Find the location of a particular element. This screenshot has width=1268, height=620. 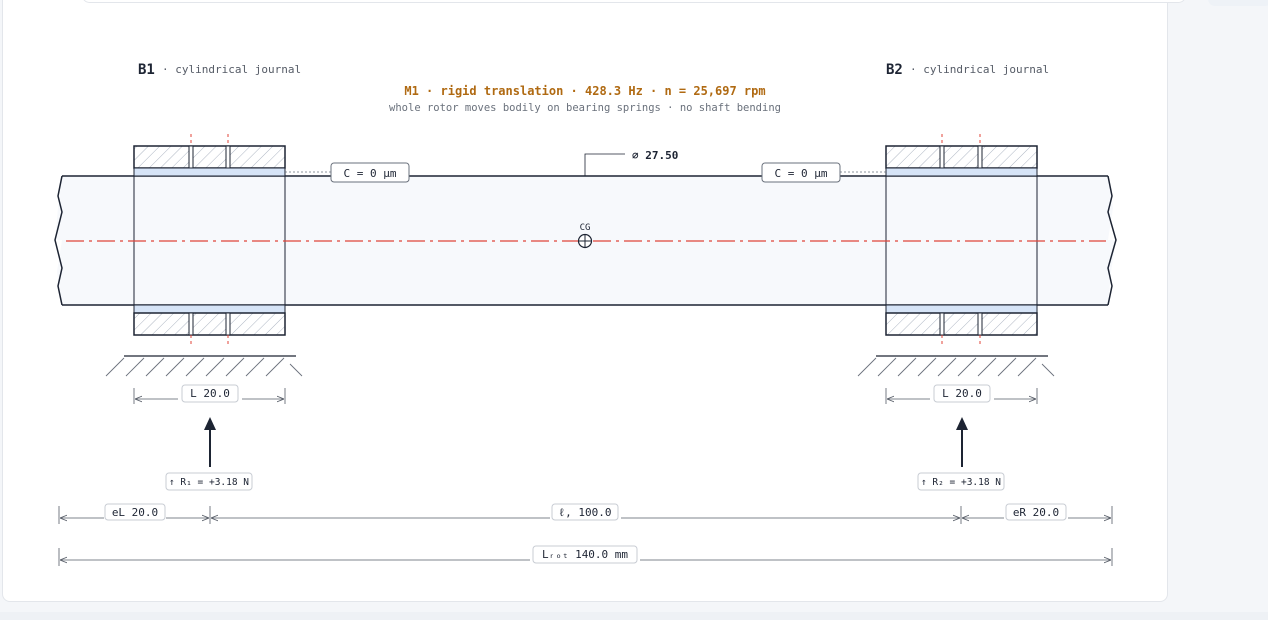

bearing-b1-housing-bottom is located at coordinates (209, 324).